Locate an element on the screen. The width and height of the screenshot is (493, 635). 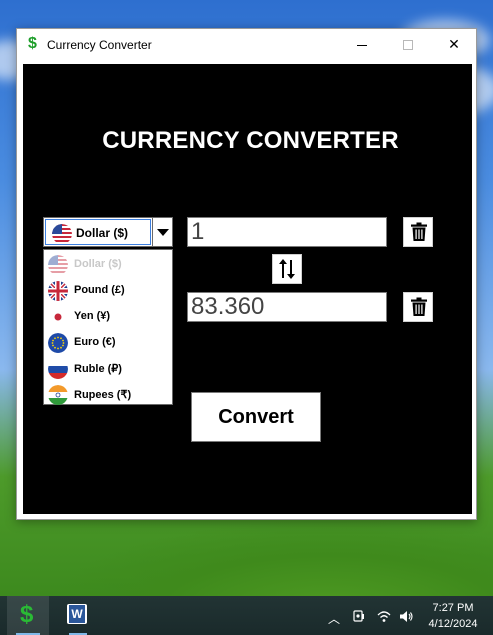
swap-button is located at coordinates (287, 269).